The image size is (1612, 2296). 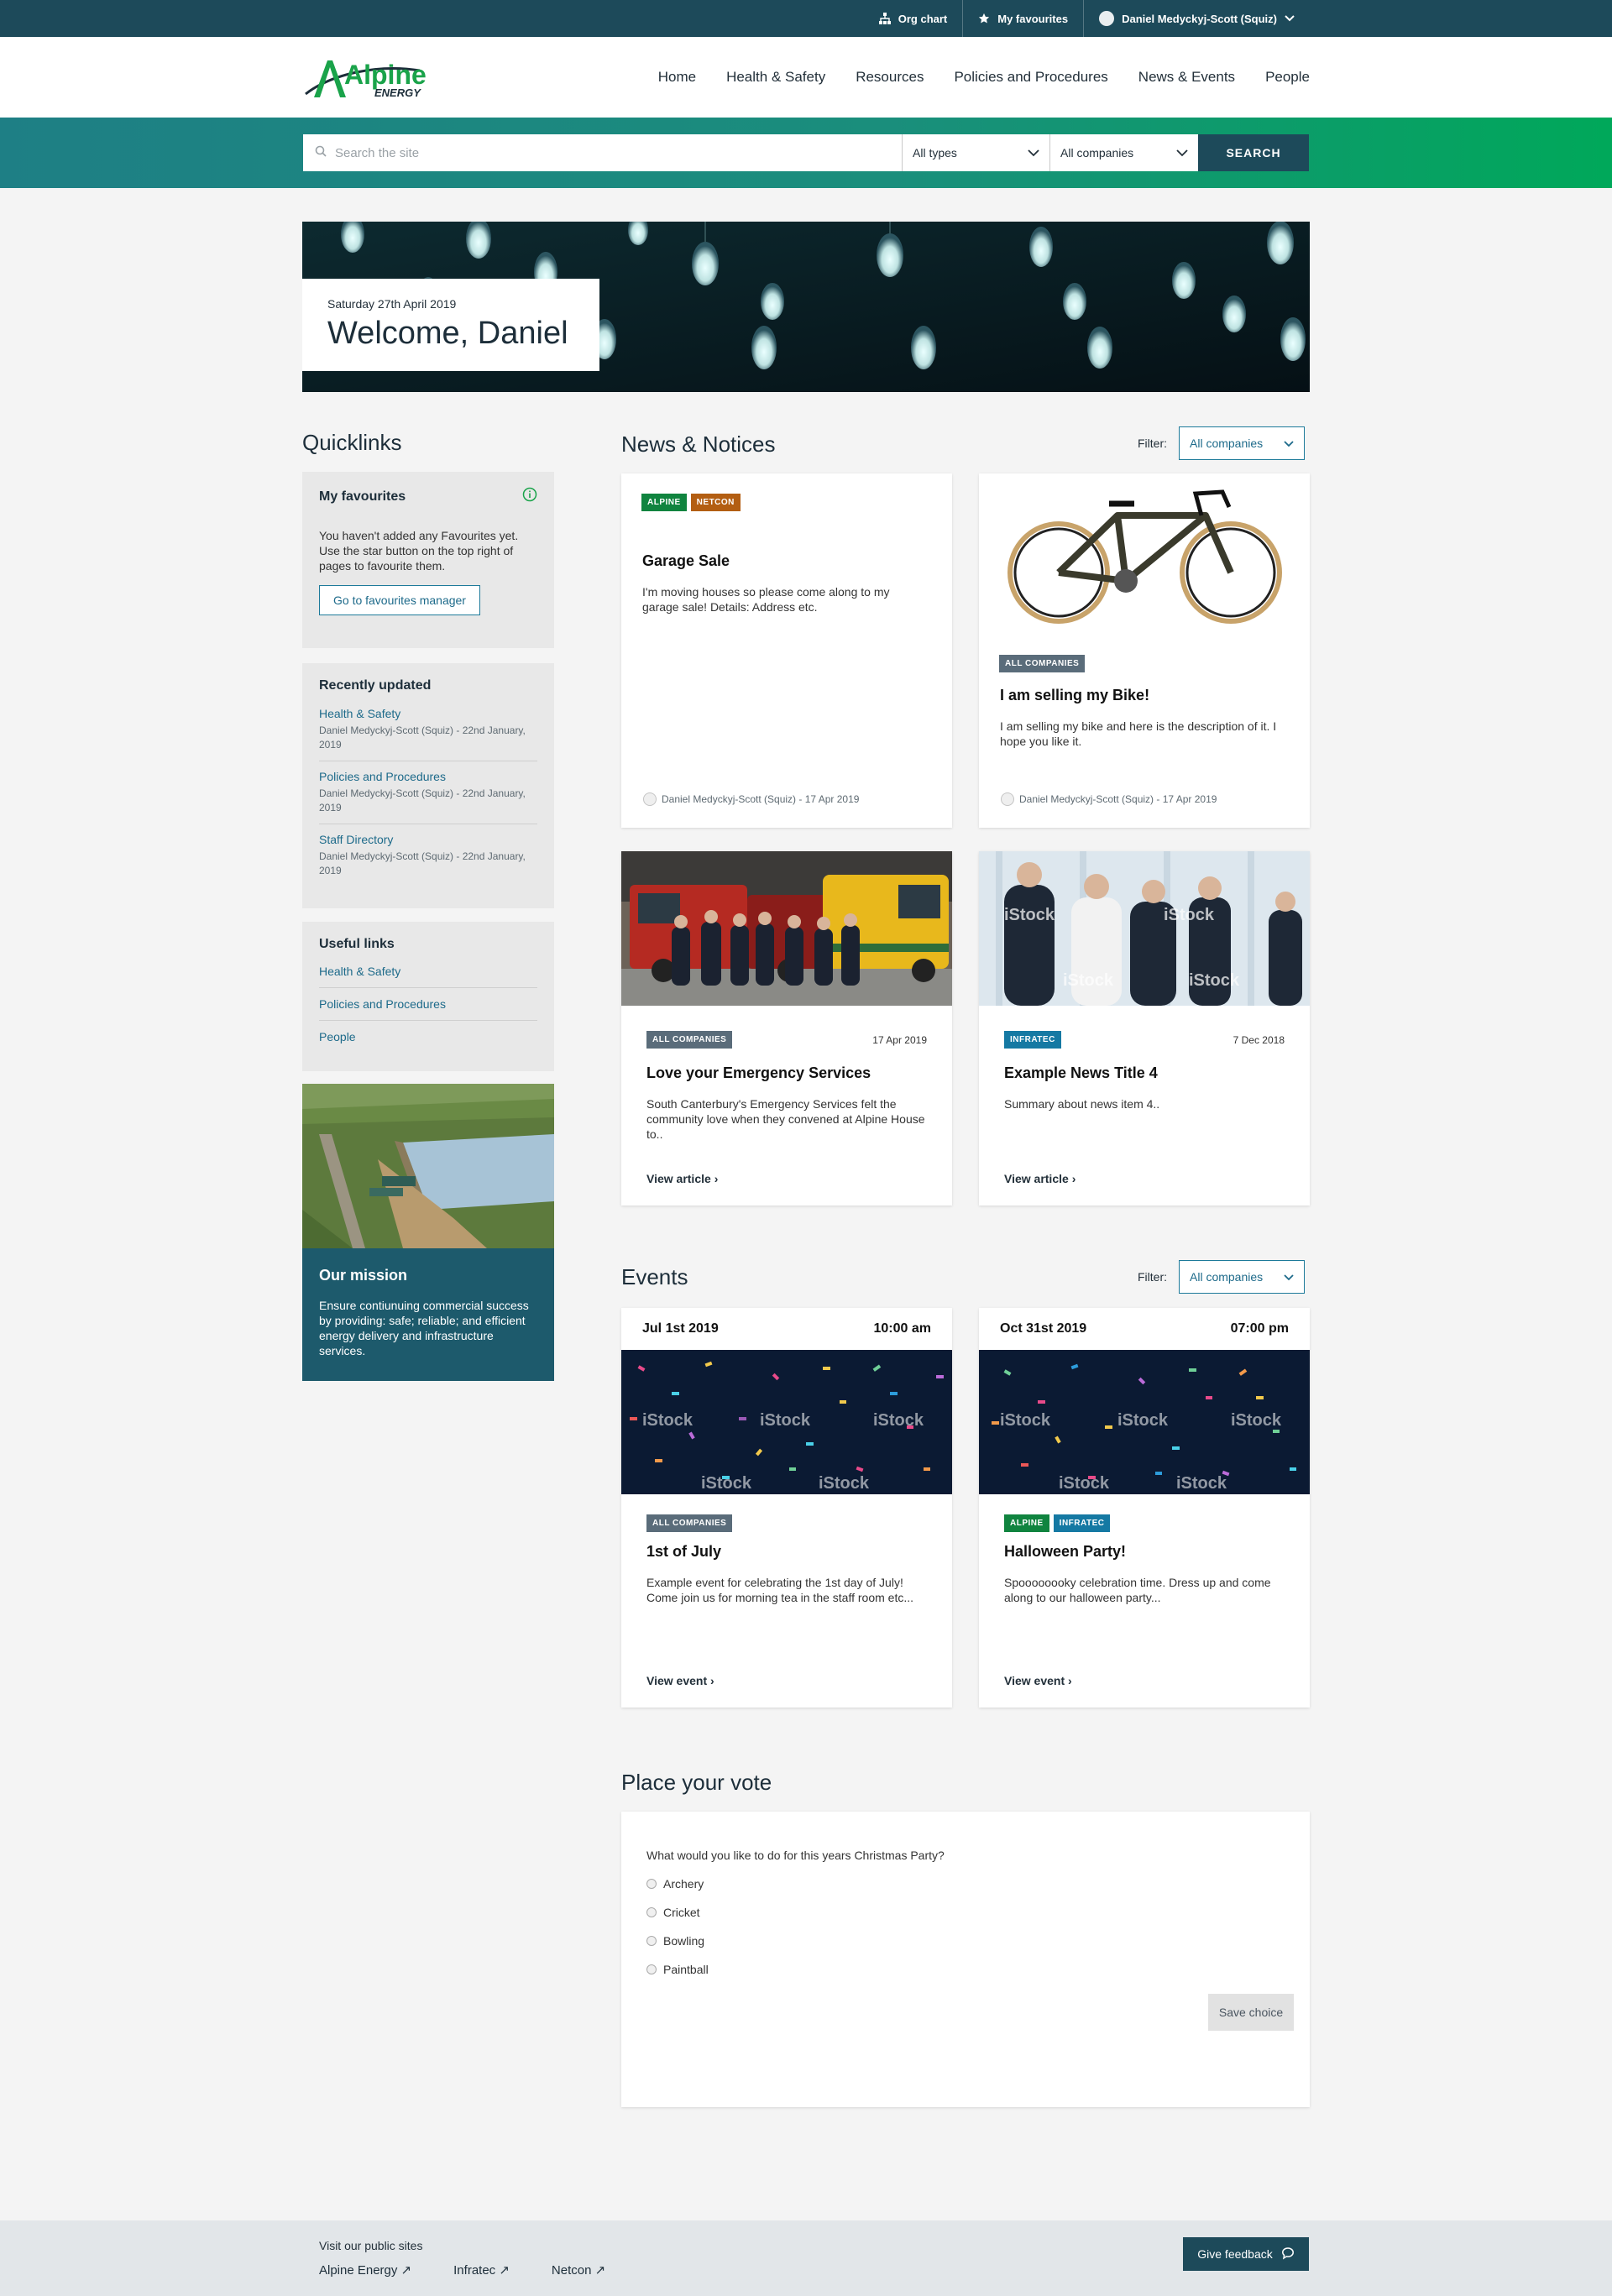 I want to click on useful-link: Health & Safety, so click(x=428, y=971).